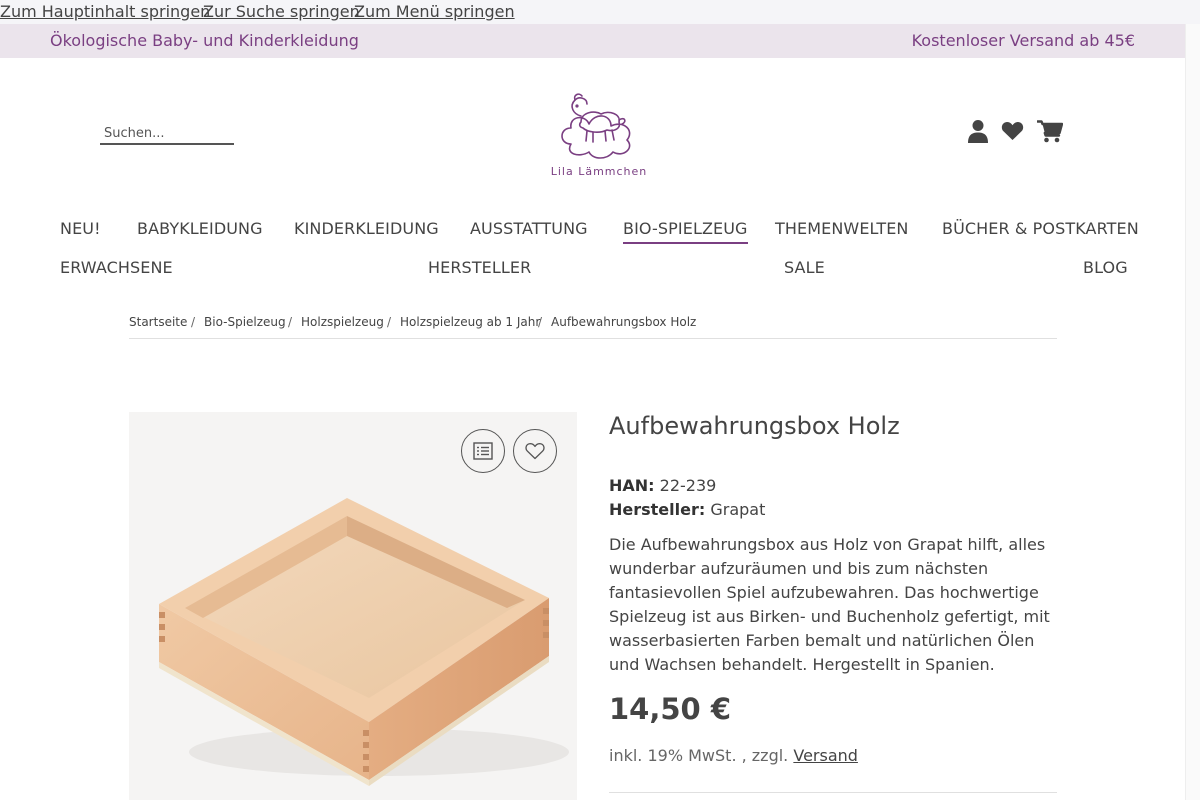  What do you see at coordinates (699, 755) in the screenshot?
I see `tax-text: inkl. 19% MwSt. , zzgl.` at bounding box center [699, 755].